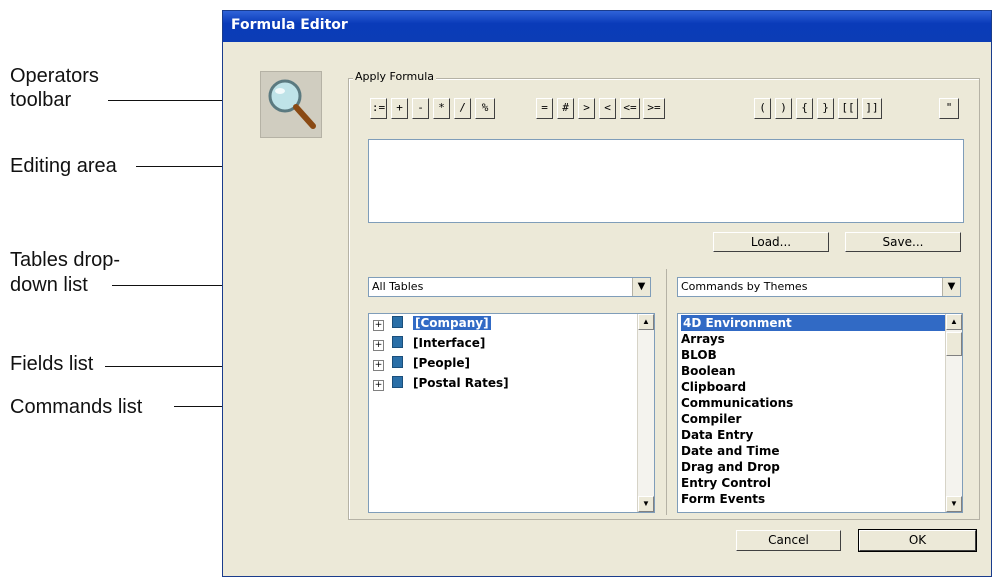 The height and width of the screenshot is (577, 998). I want to click on operator-assign-button: :=, so click(378, 108).